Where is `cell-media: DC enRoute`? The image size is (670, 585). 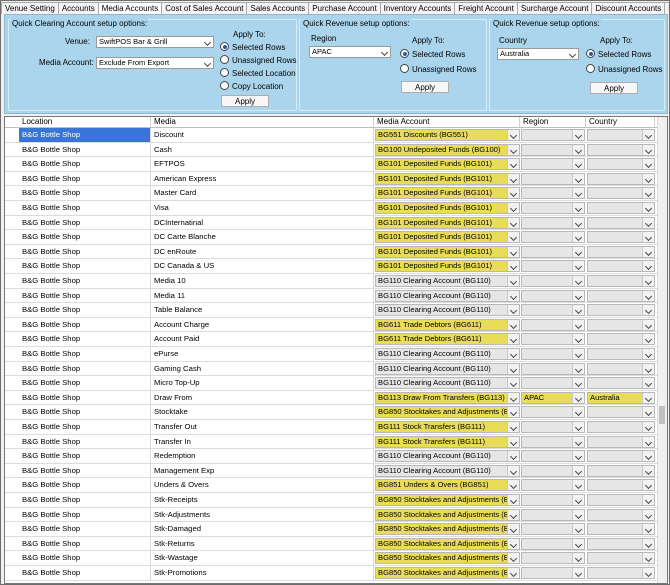 cell-media: DC enRoute is located at coordinates (262, 251).